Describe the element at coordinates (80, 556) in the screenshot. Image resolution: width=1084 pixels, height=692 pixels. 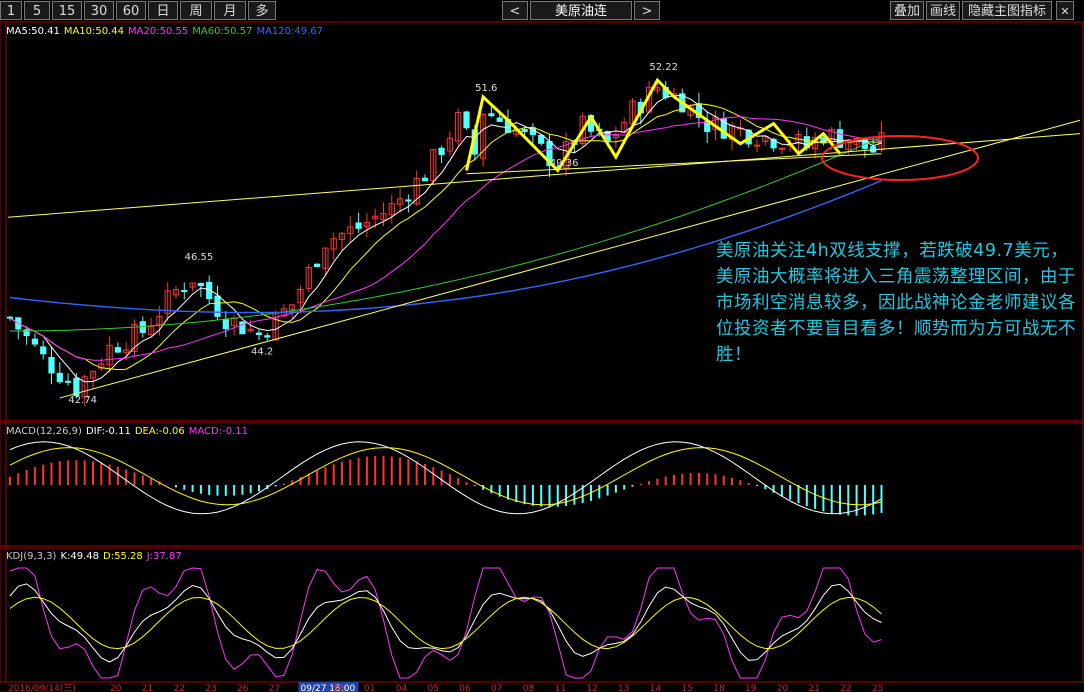
I see `kdj-k: K:49.48` at that location.